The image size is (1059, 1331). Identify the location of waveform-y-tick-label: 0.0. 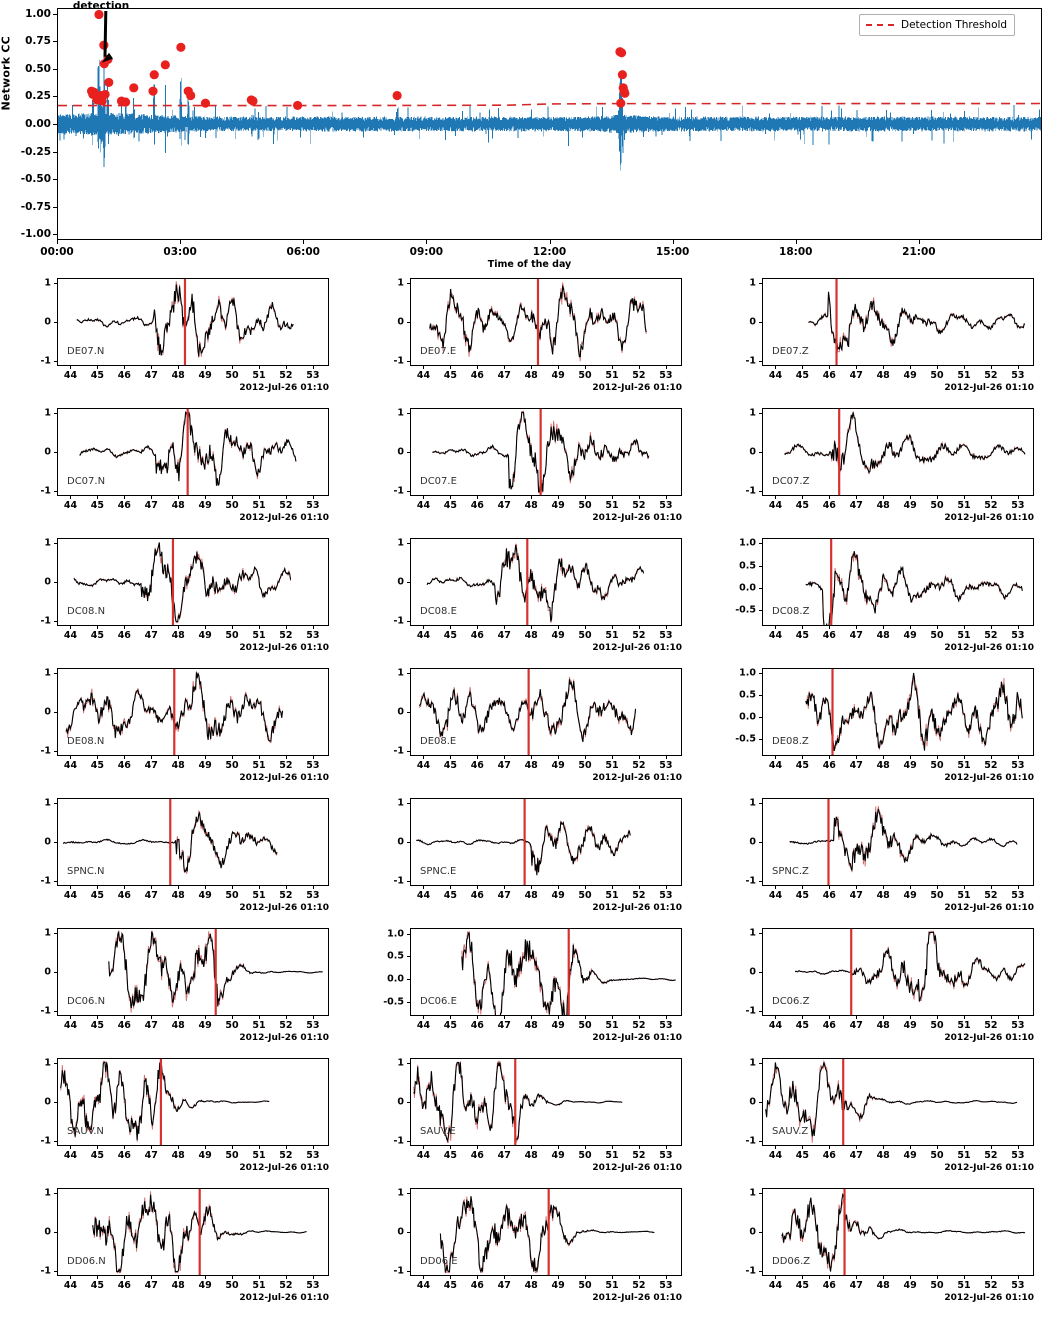
(747, 588).